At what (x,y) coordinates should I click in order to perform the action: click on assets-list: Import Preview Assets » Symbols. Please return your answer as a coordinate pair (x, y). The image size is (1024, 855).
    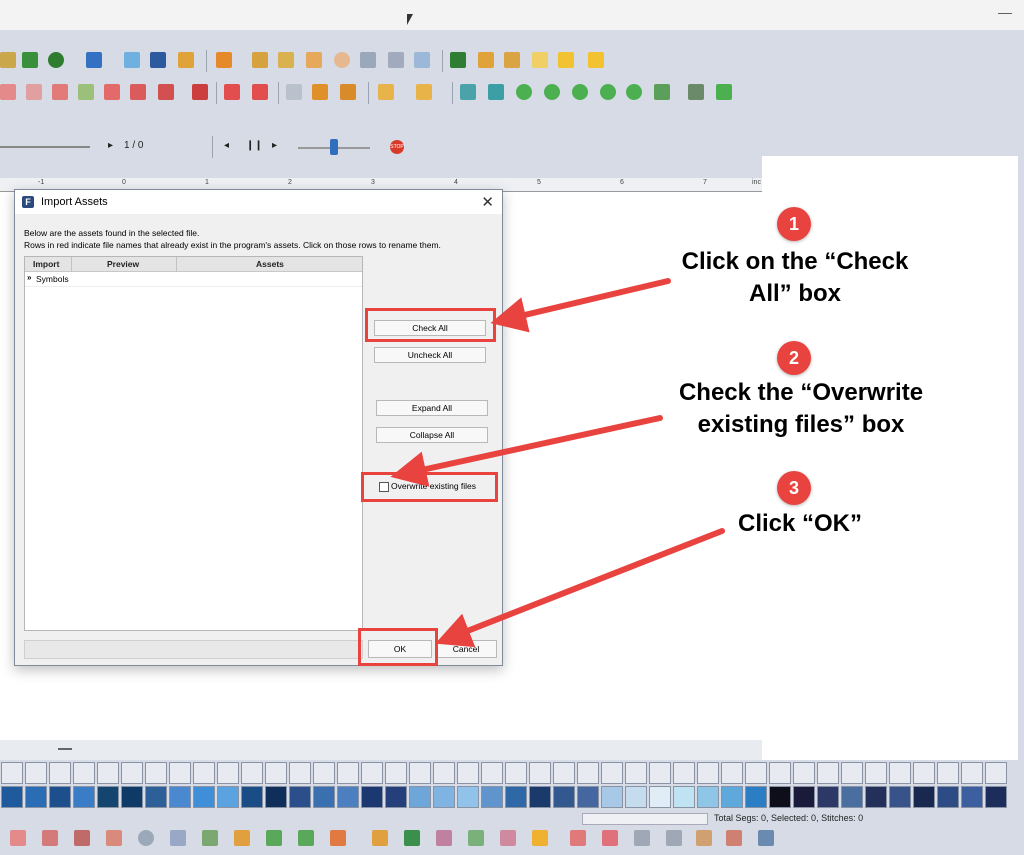
    Looking at the image, I should click on (193, 443).